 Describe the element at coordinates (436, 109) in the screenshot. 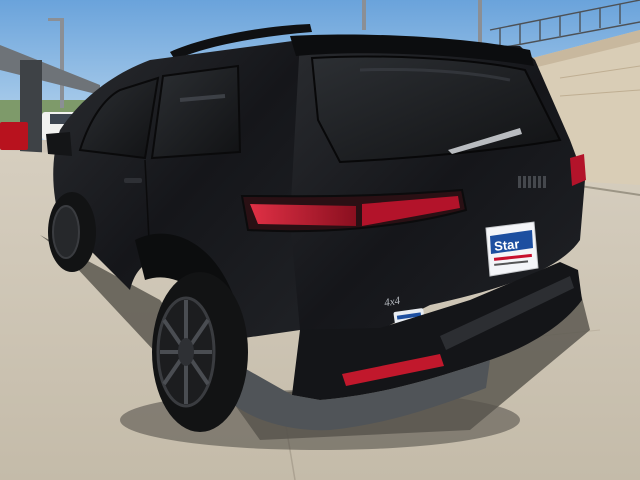

I see `rear-windshield` at that location.